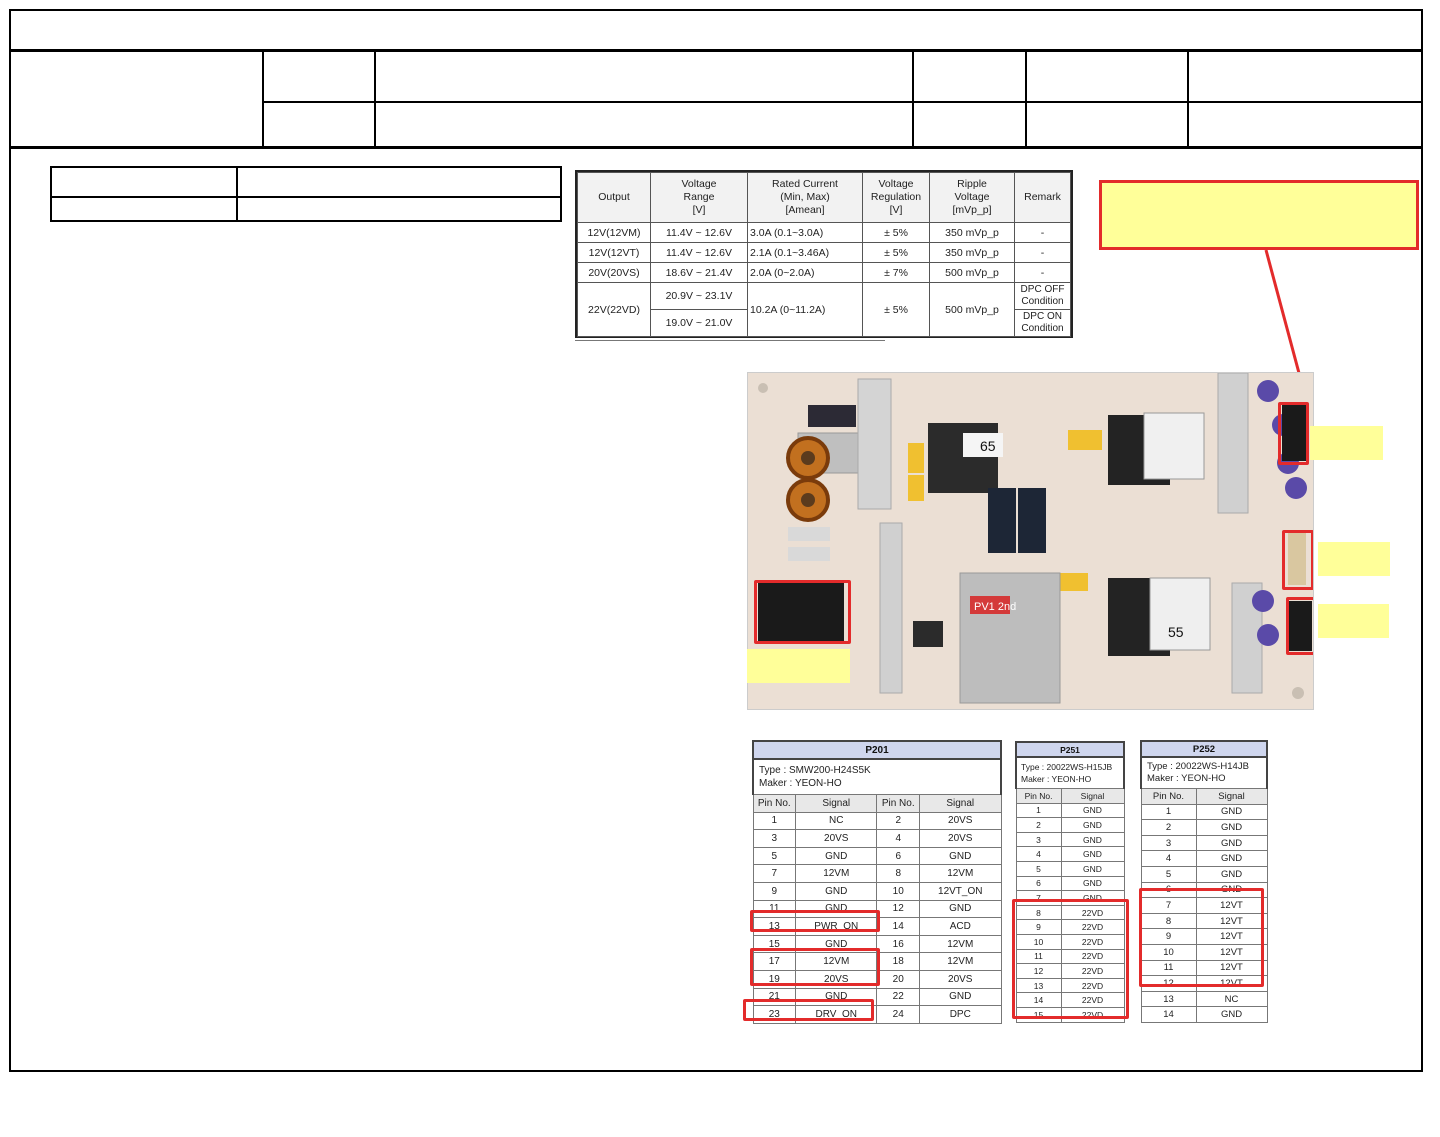 The height and width of the screenshot is (1137, 1440). I want to click on spec-underline, so click(730, 340).